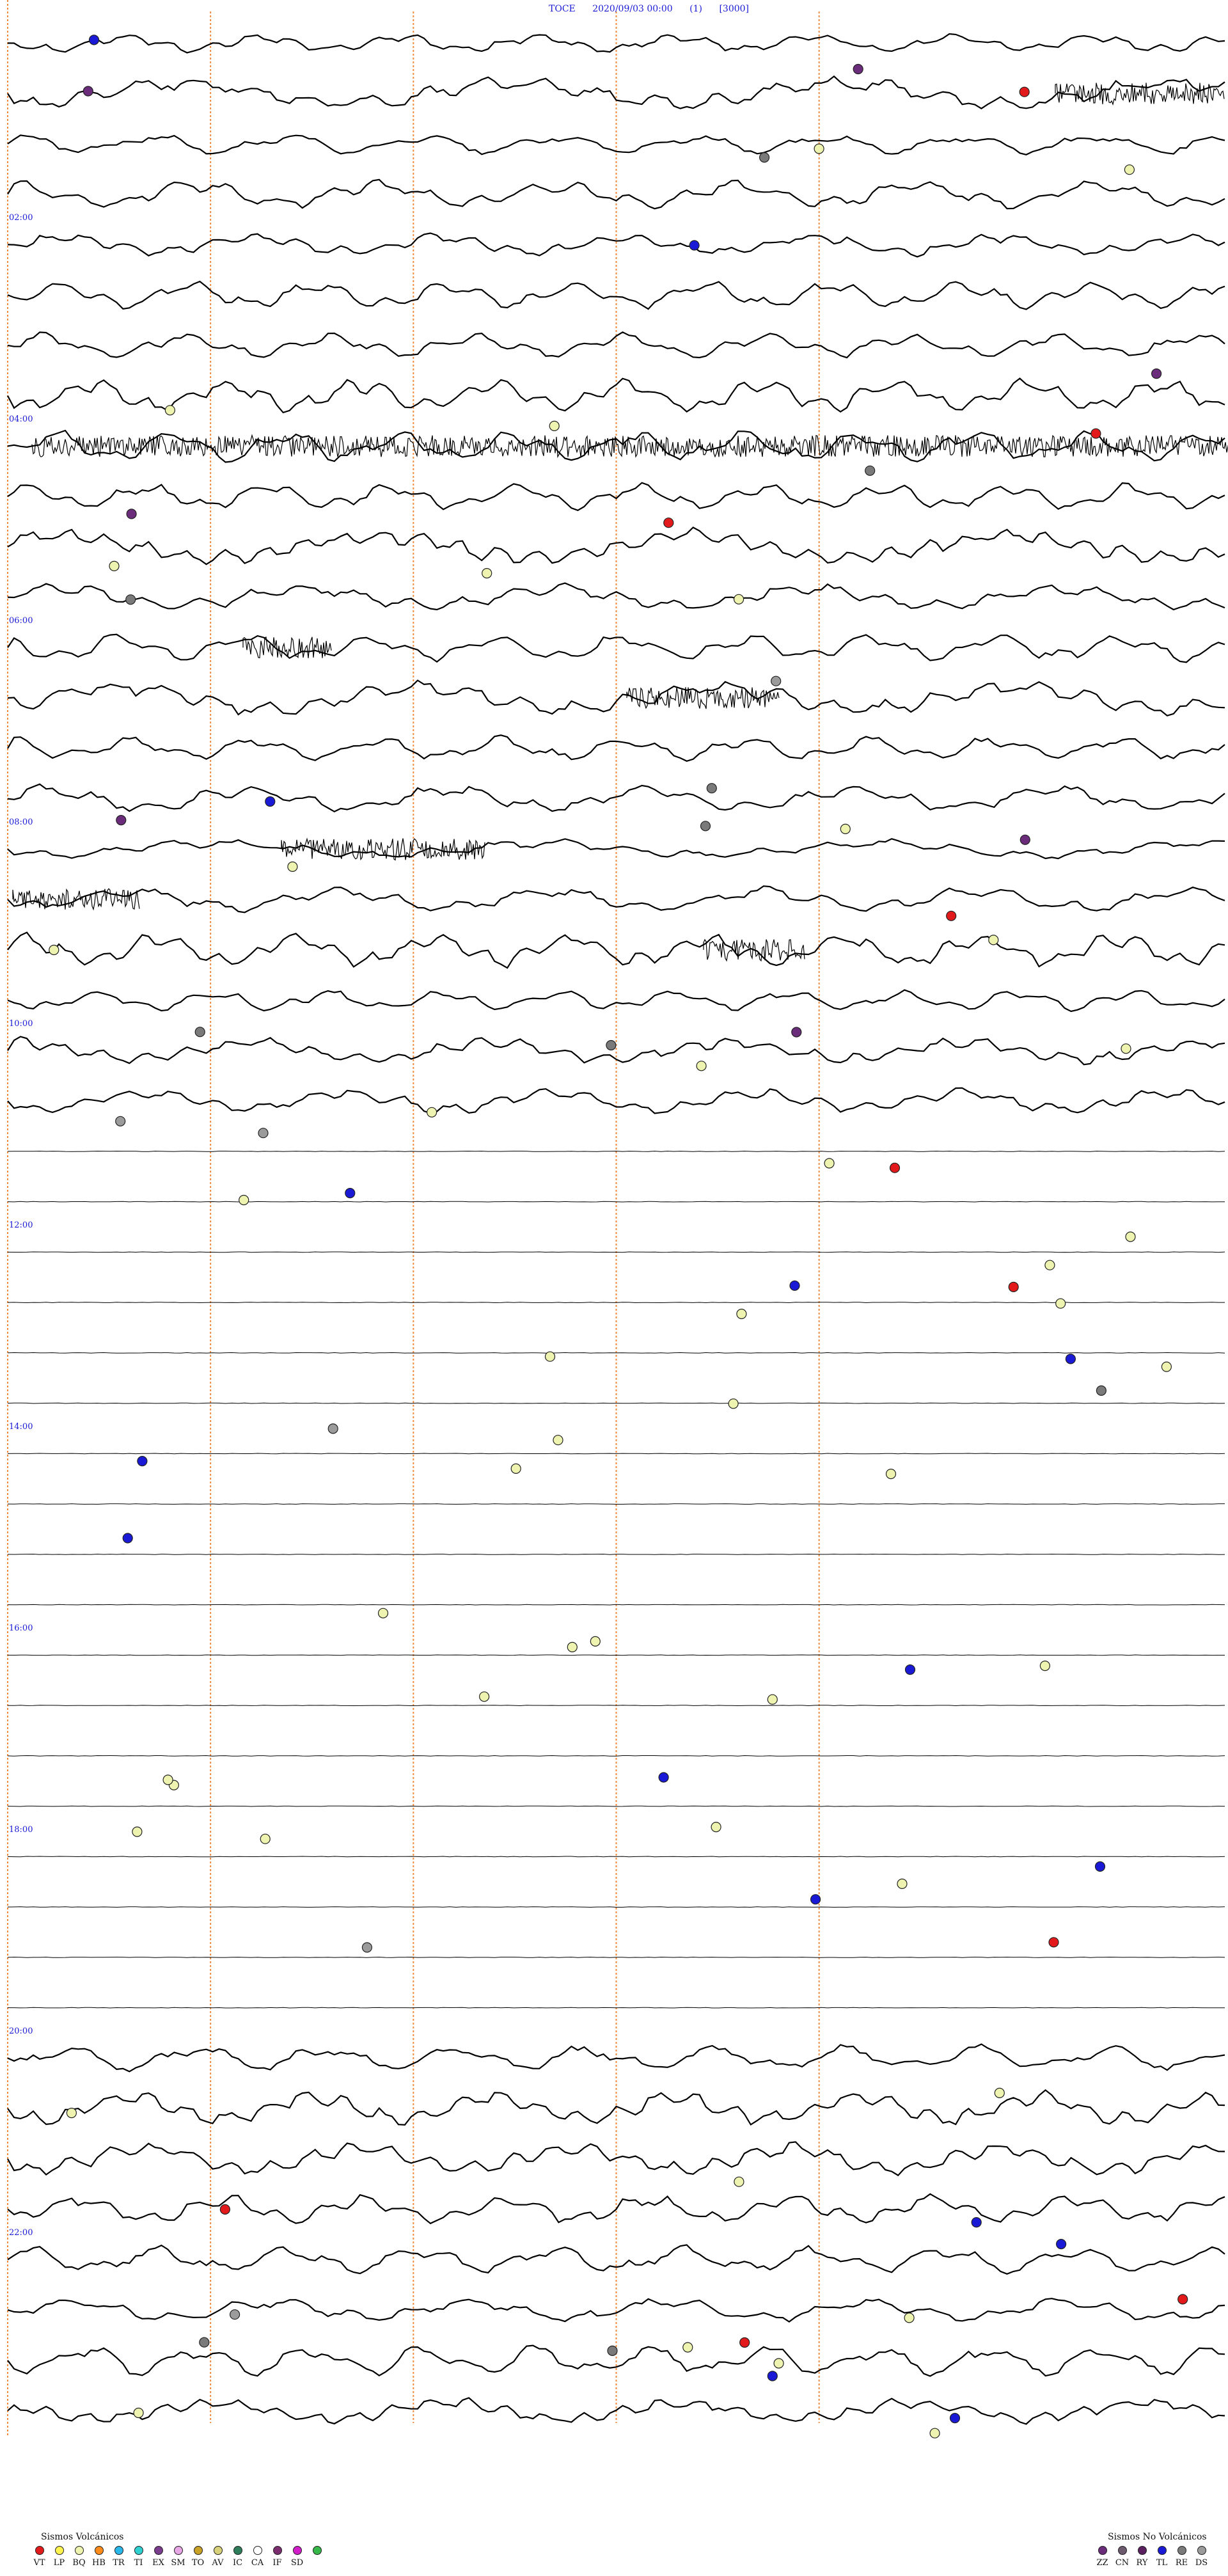  Describe the element at coordinates (158, 2563) in the screenshot. I see `legend-code: EX` at that location.